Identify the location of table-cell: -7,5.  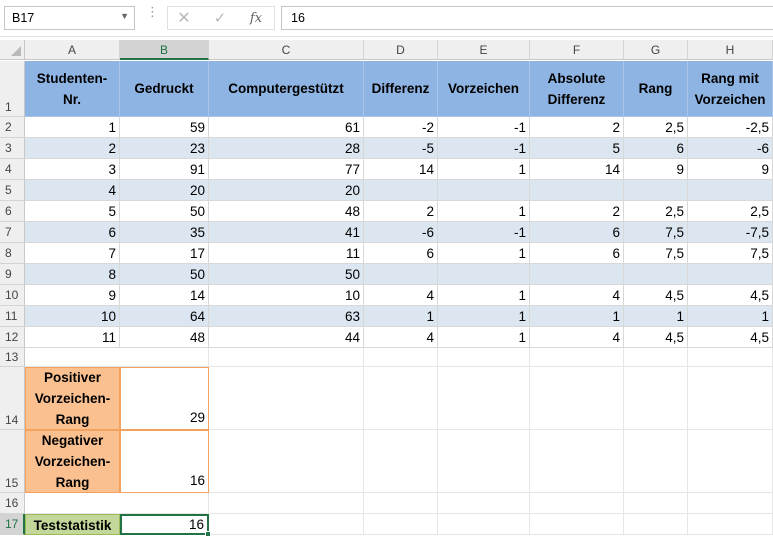
(730, 232).